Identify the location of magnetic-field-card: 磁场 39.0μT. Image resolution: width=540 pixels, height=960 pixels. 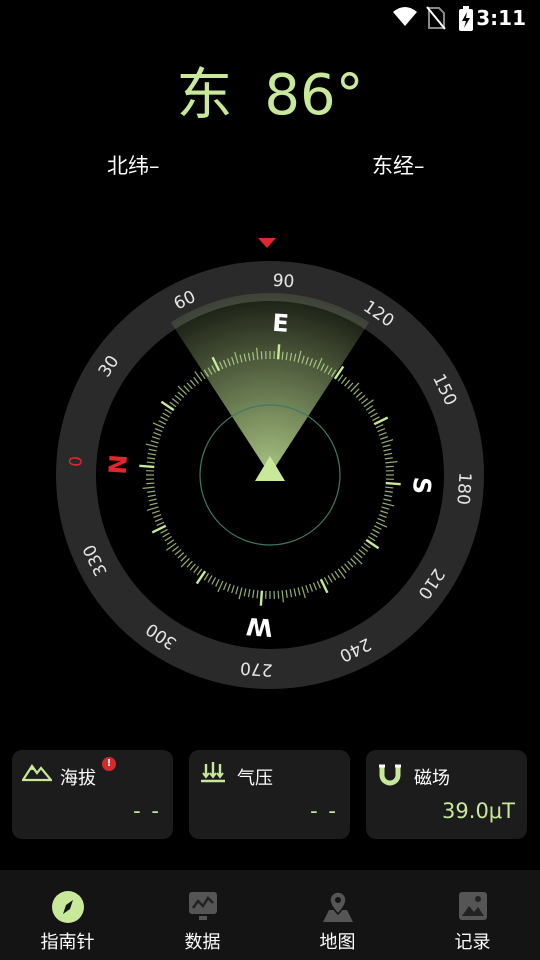
(446, 794).